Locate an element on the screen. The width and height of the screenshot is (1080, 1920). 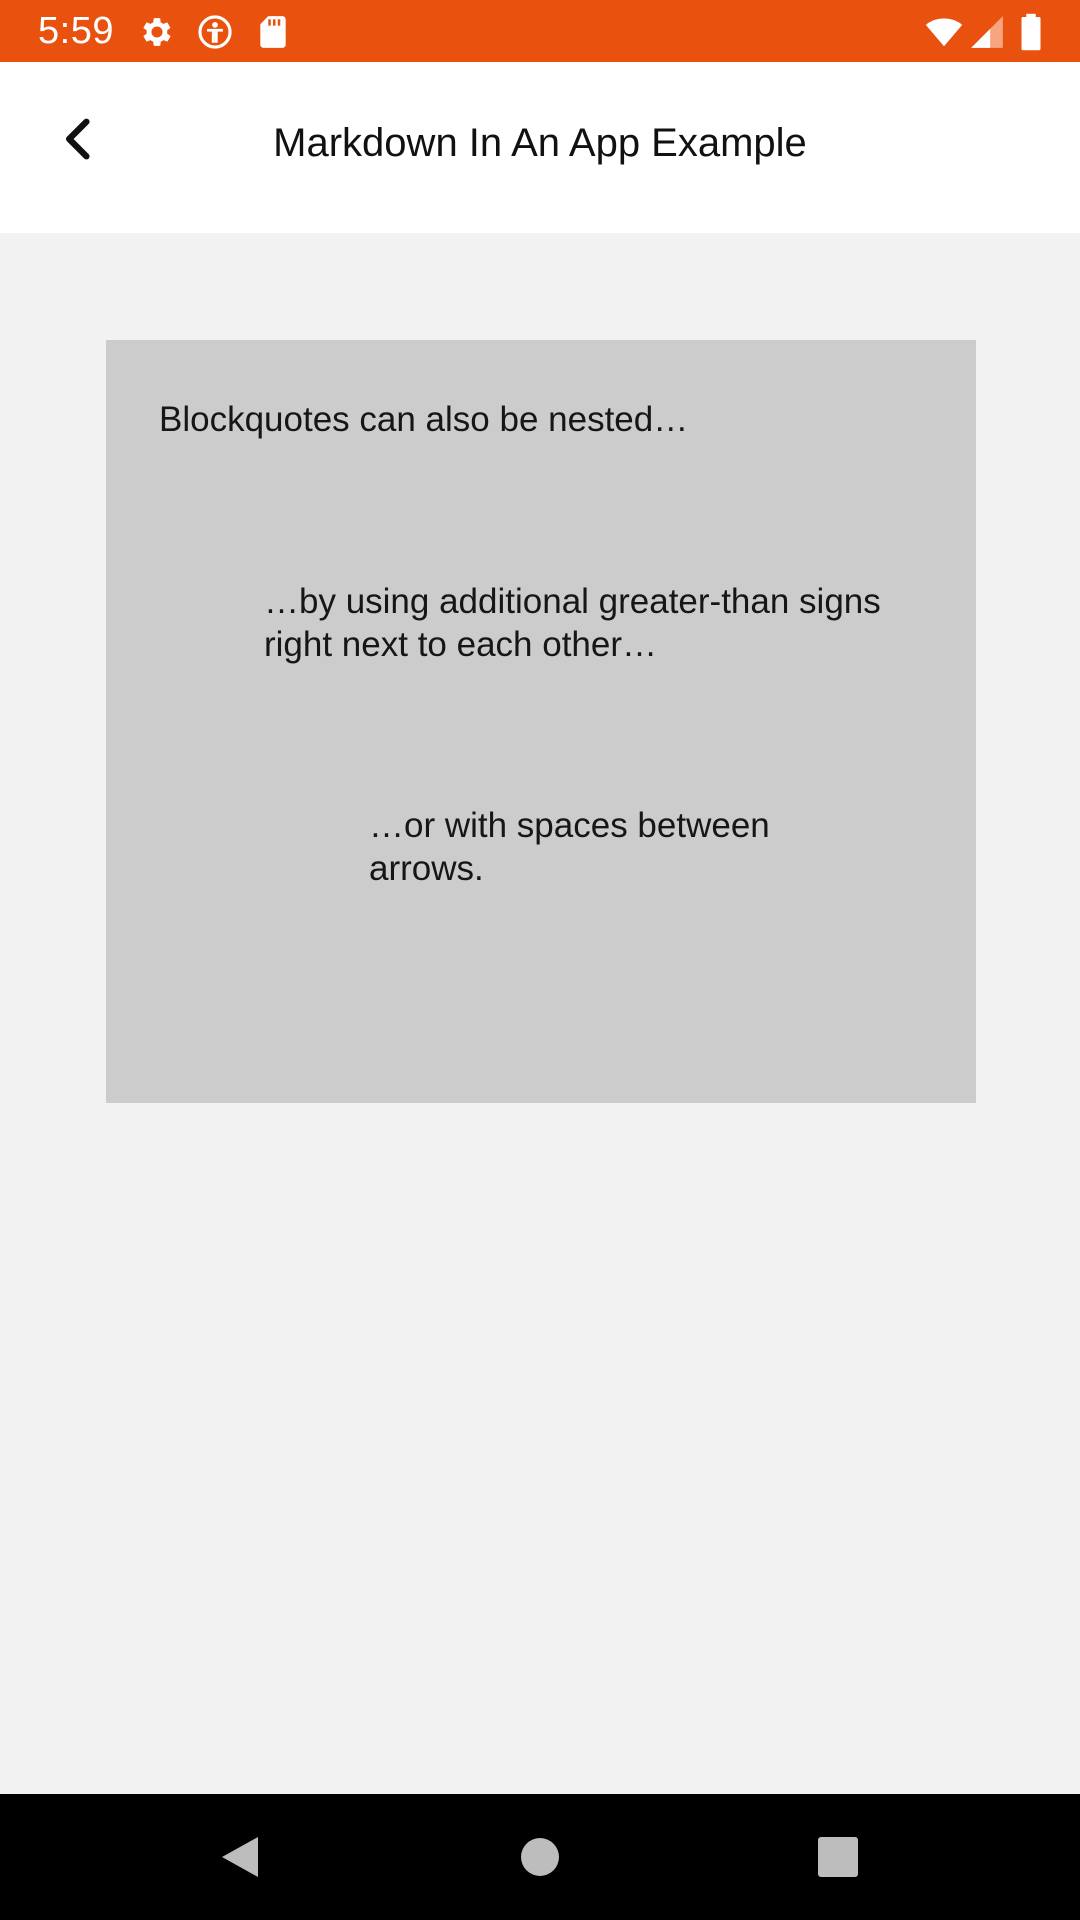
app-bar: Markdown In An App Example is located at coordinates (540, 147).